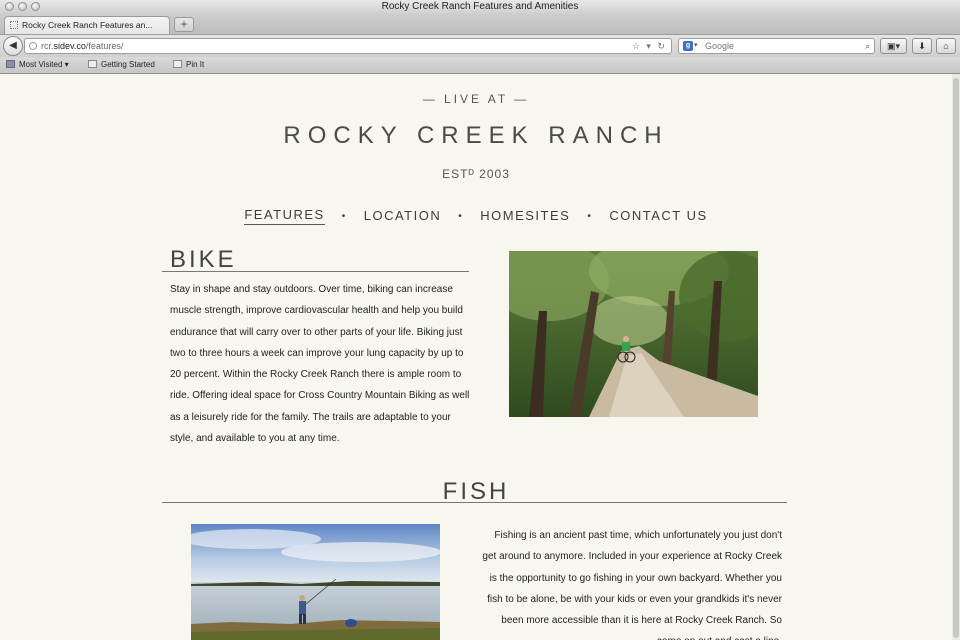 This screenshot has width=960, height=640. What do you see at coordinates (476, 99) in the screenshot?
I see `live-at-label: — LIVE AT —` at bounding box center [476, 99].